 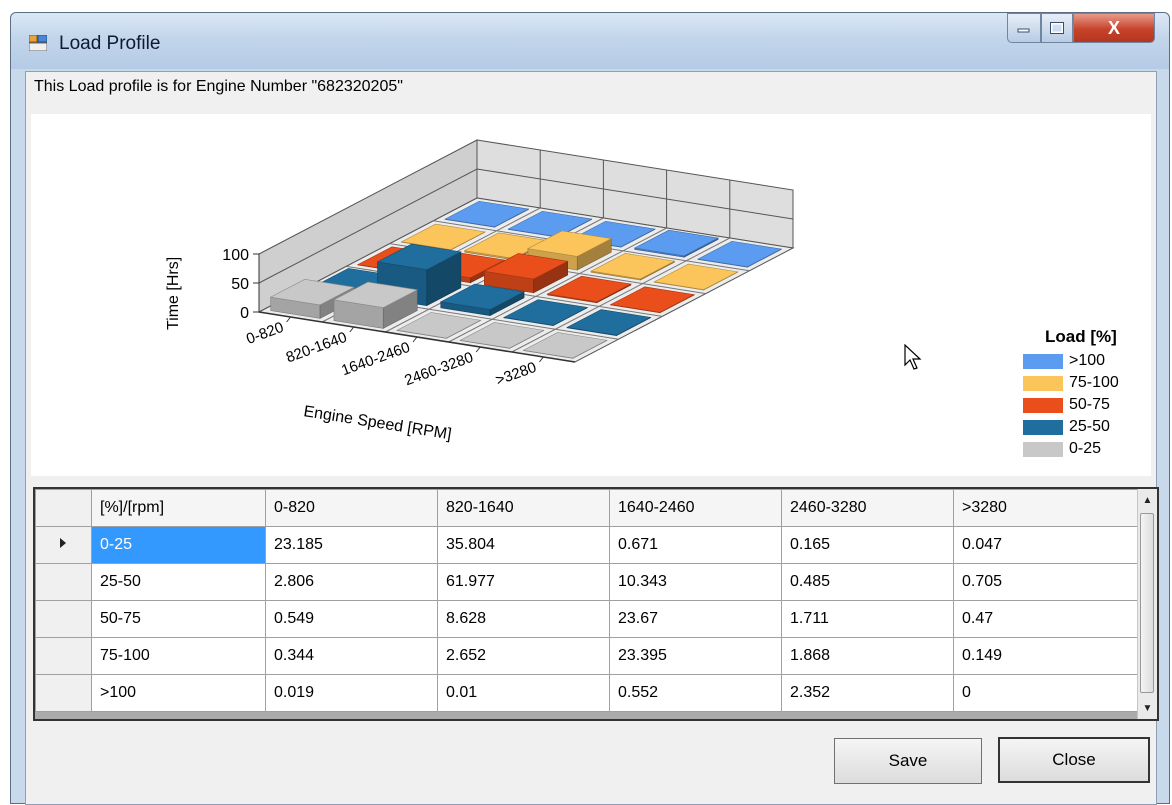 What do you see at coordinates (316, 348) in the screenshot?
I see `x-tick-label: 820-1640` at bounding box center [316, 348].